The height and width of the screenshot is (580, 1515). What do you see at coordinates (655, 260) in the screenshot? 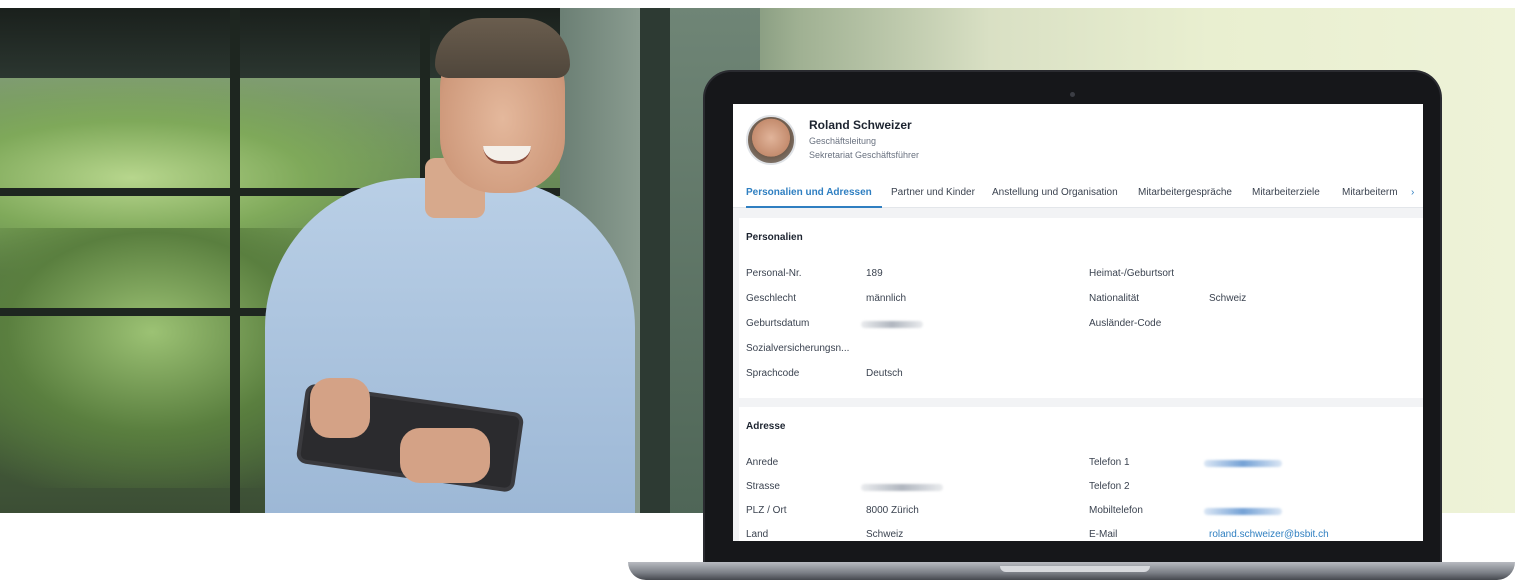
I see `window-frame` at bounding box center [655, 260].